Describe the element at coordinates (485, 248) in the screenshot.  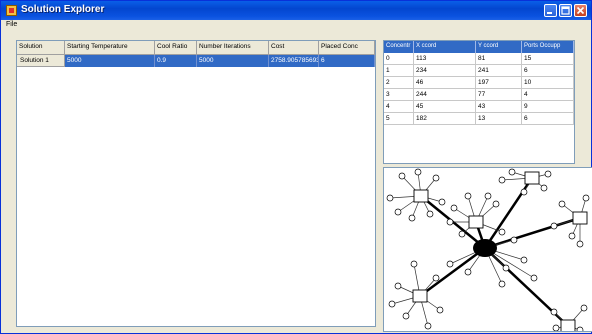
I see `central-hub-node` at that location.